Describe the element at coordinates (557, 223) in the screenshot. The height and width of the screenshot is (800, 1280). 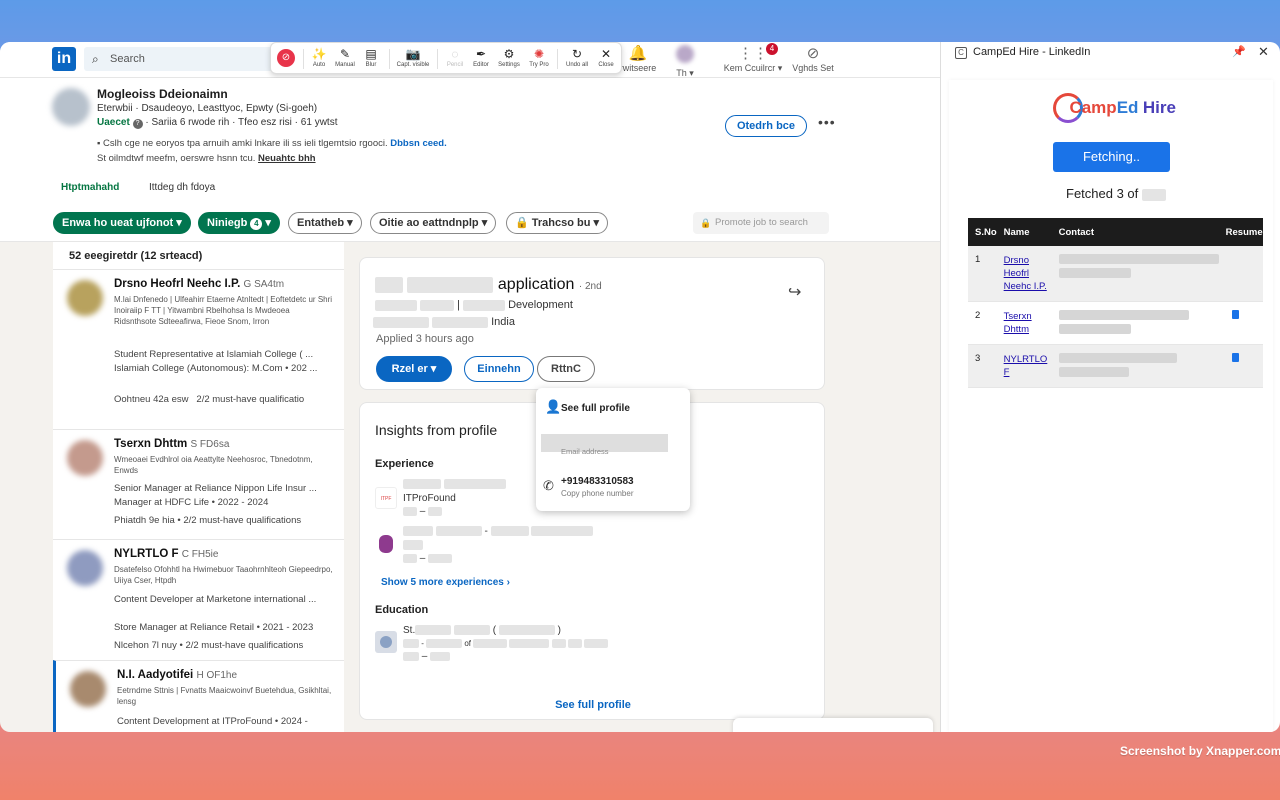
I see `filter-chip-premium: 🔒 Trahcso bu ▾` at that location.